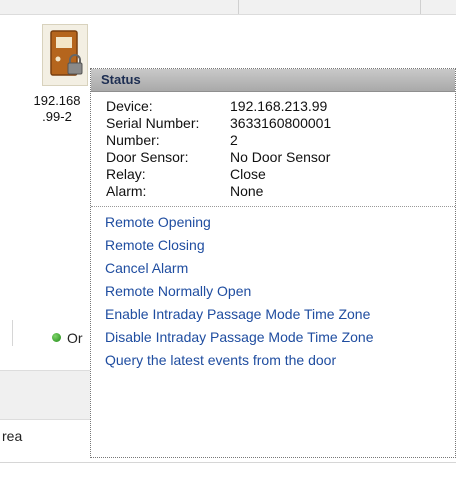 This screenshot has height=490, width=456. I want to click on info-row-serial-number: Serial Number: 3633160800001, so click(280, 123).